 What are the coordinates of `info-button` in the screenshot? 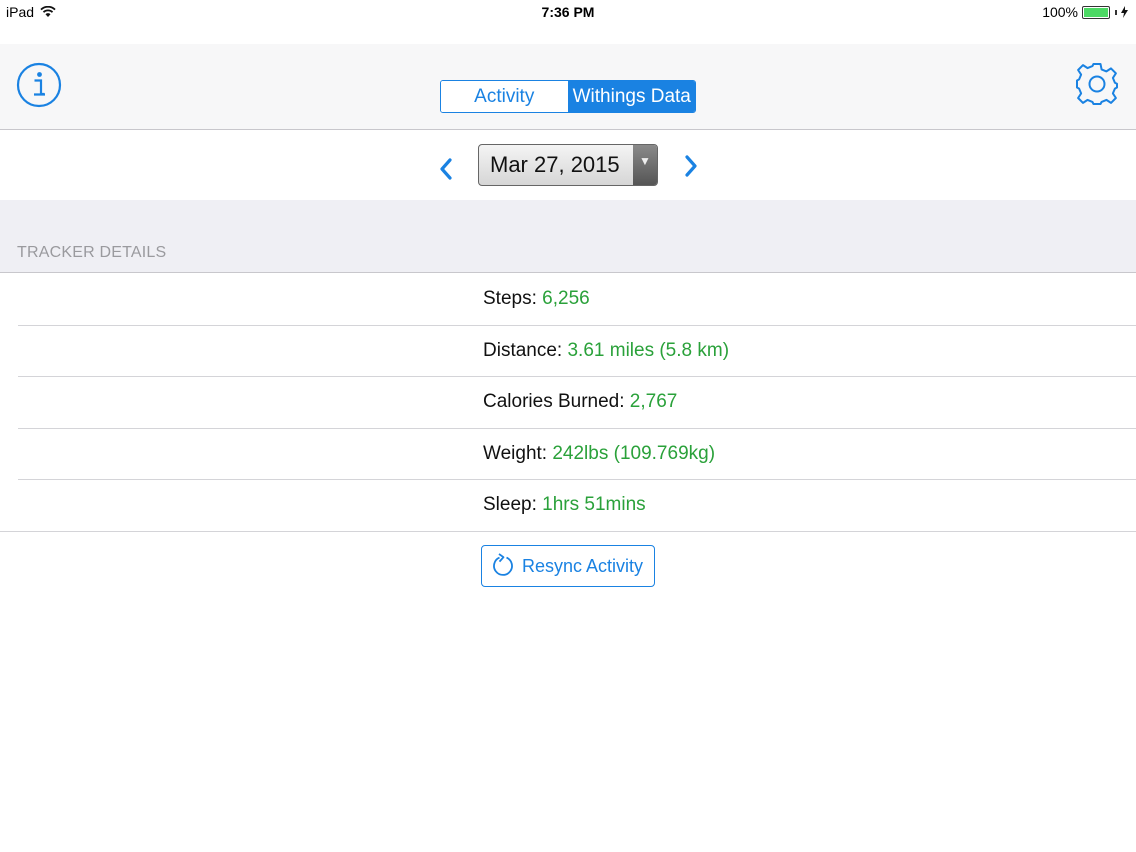 It's located at (39, 85).